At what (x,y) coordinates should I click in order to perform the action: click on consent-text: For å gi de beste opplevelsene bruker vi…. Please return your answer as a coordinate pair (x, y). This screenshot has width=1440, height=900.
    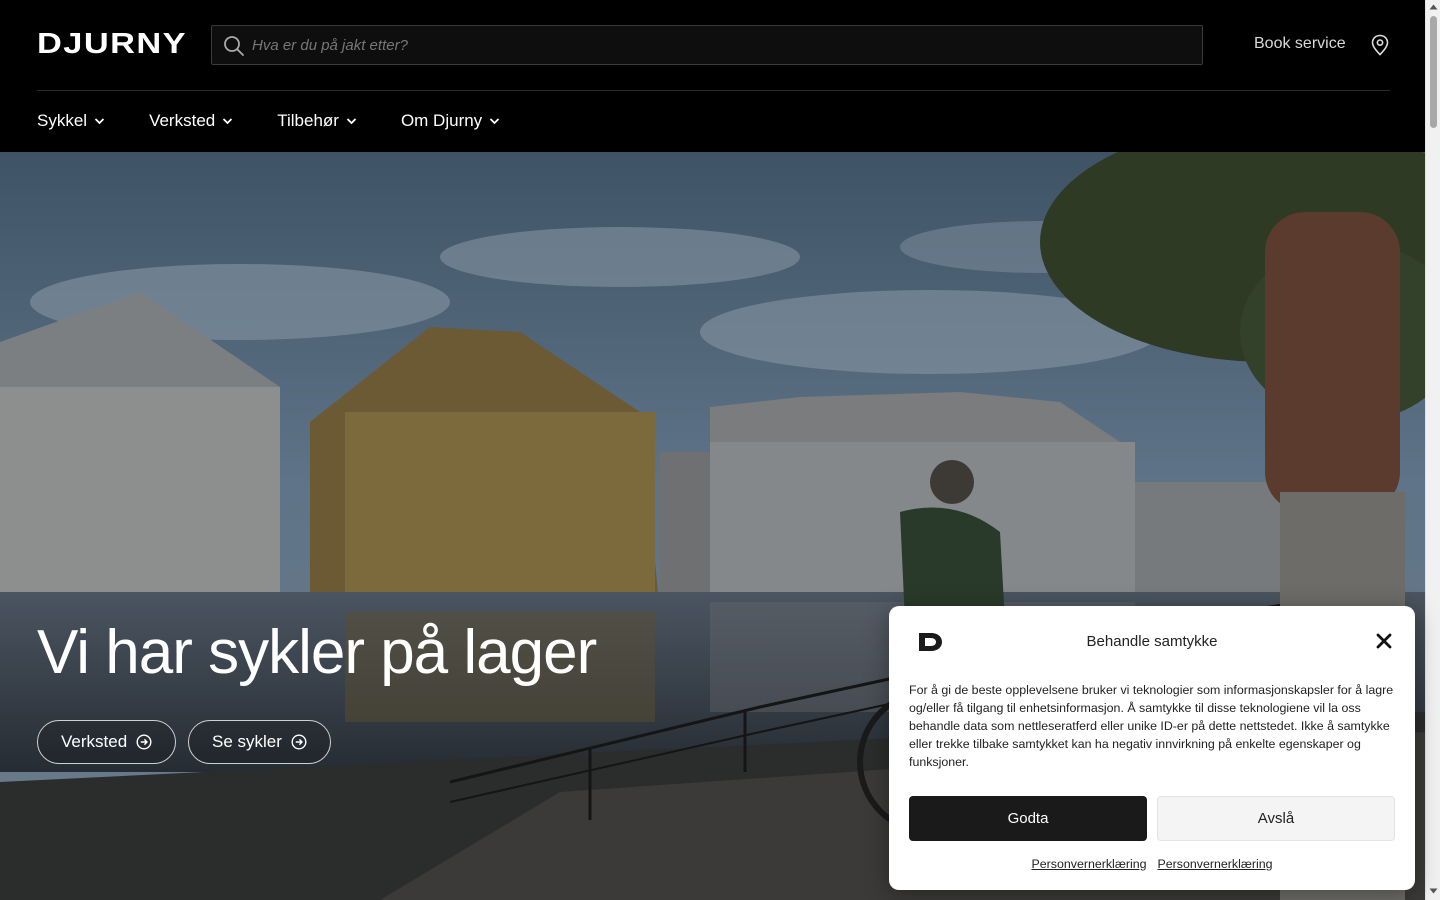
    Looking at the image, I should click on (1151, 726).